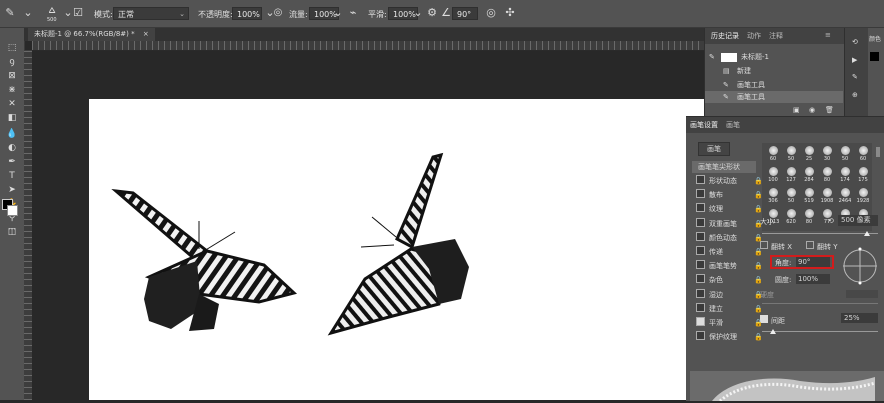  What do you see at coordinates (12, 162) in the screenshot?
I see `pen-icon: ✒` at bounding box center [12, 162].